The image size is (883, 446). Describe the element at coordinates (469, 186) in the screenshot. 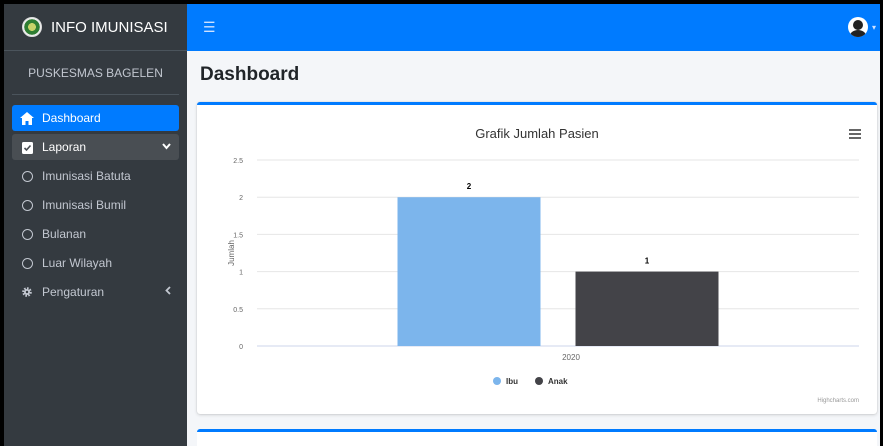

I see `data-label: 2` at that location.